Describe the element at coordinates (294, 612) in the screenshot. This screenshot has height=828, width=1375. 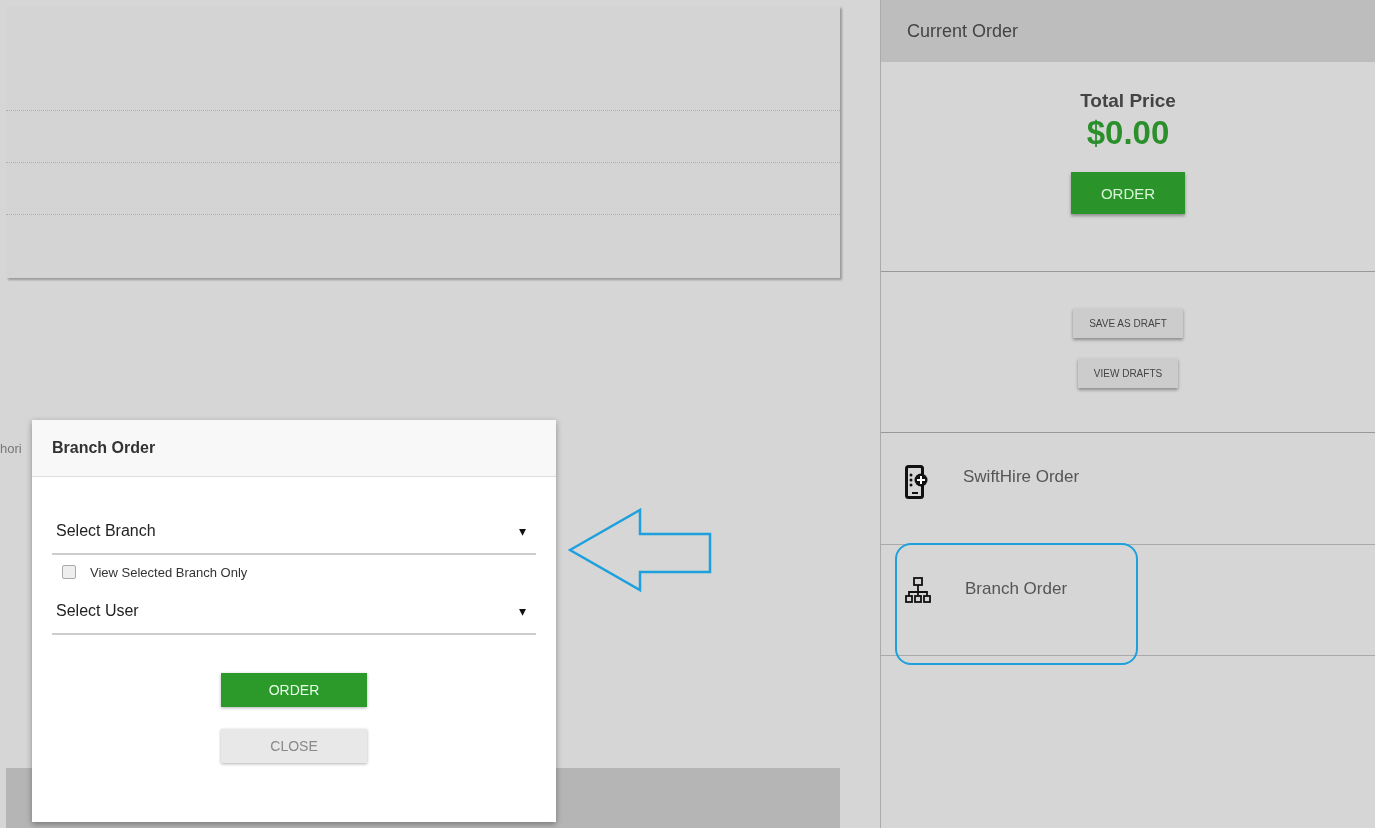
I see `select-dropdown: Select User ▾` at that location.